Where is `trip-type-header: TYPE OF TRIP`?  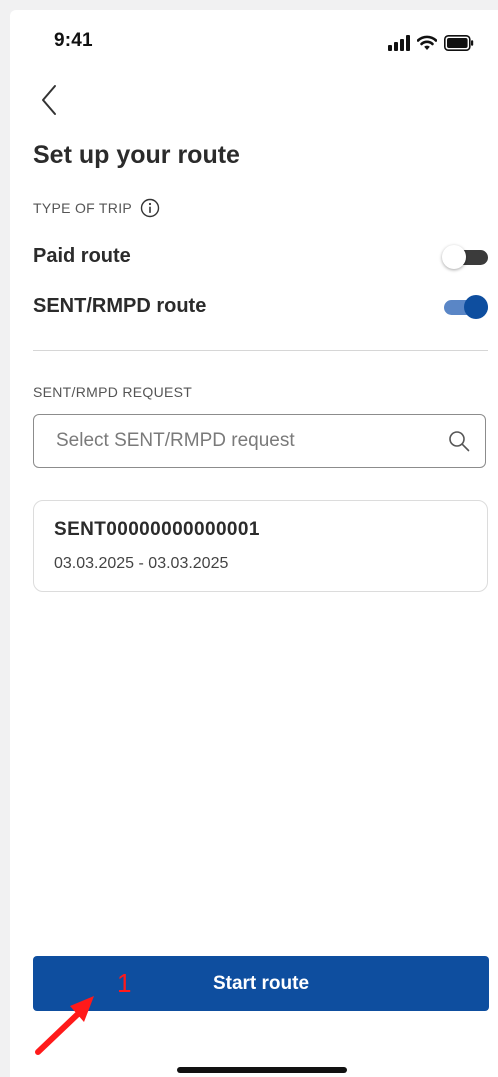 trip-type-header: TYPE OF TRIP is located at coordinates (96, 208).